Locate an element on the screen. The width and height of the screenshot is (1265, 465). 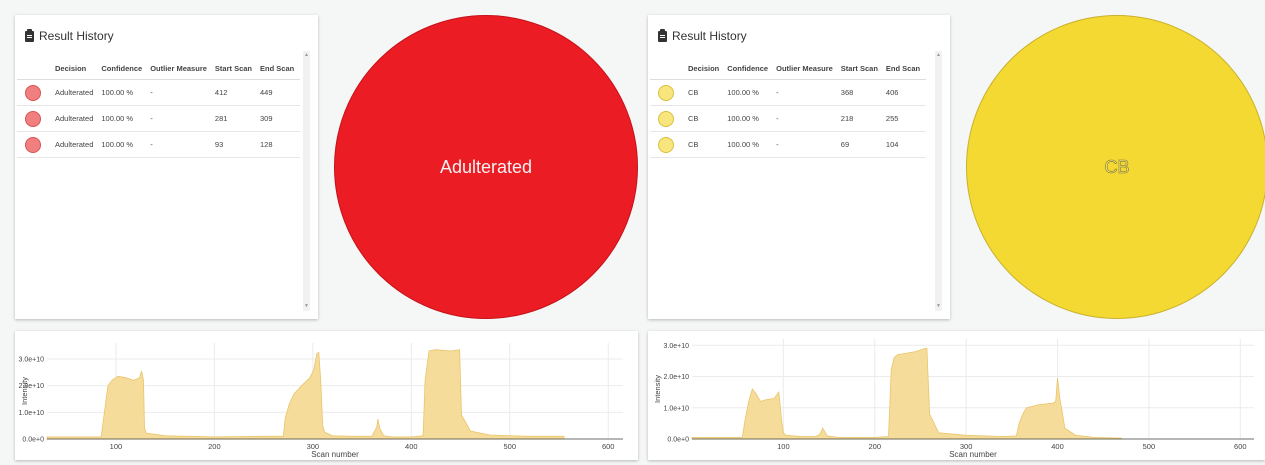
start-scan-cell: 69 is located at coordinates (855, 144).